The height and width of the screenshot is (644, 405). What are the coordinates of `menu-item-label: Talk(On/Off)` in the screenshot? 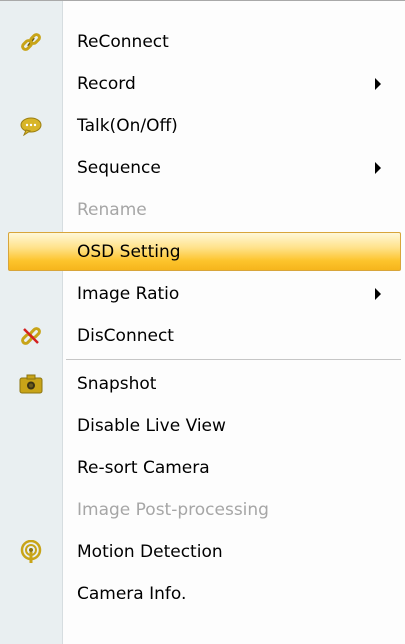 It's located at (127, 126).